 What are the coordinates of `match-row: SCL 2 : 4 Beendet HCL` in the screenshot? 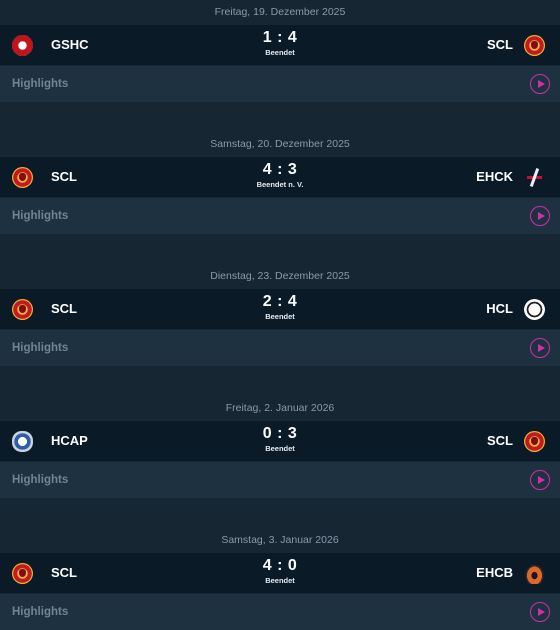 It's located at (280, 309).